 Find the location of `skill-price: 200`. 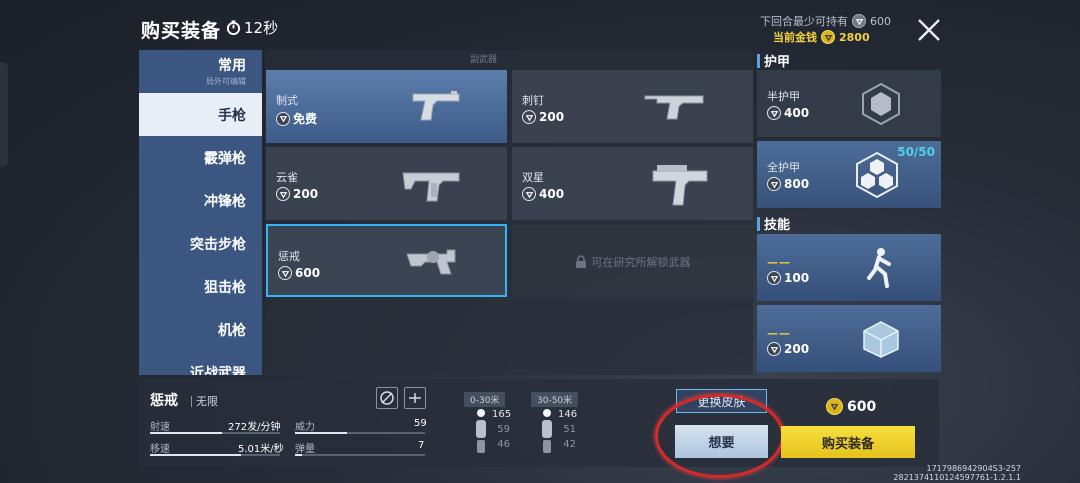

skill-price: 200 is located at coordinates (788, 349).